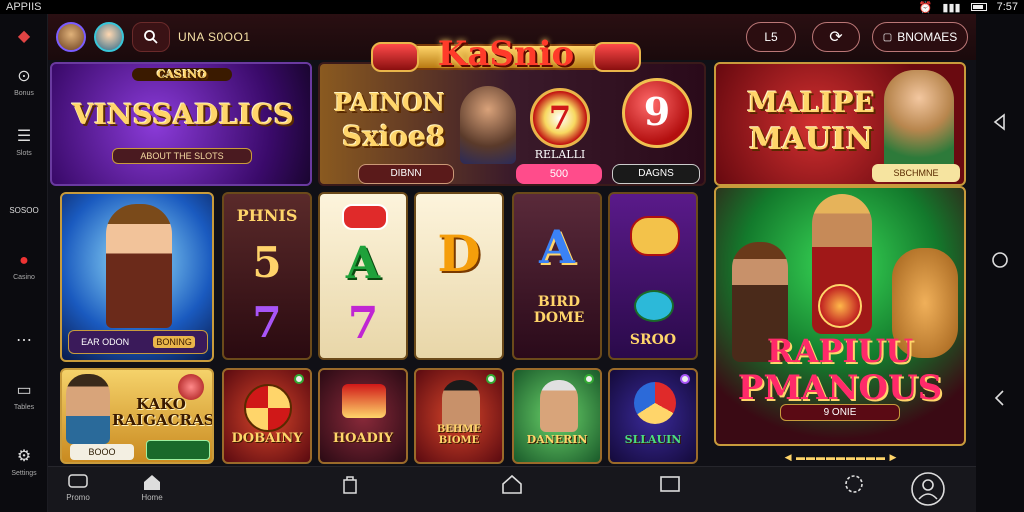  Describe the element at coordinates (925, 7) in the screenshot. I see `alarm-icon: ⏰` at that location.